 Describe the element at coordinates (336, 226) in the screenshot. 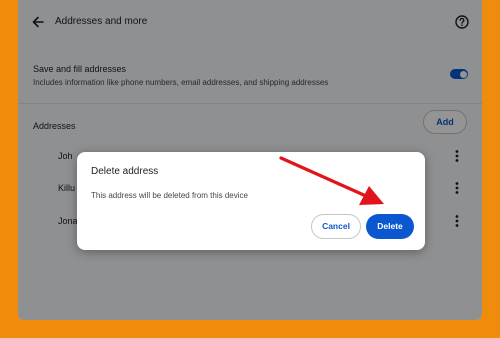

I see `cancel-button: Cancel` at that location.